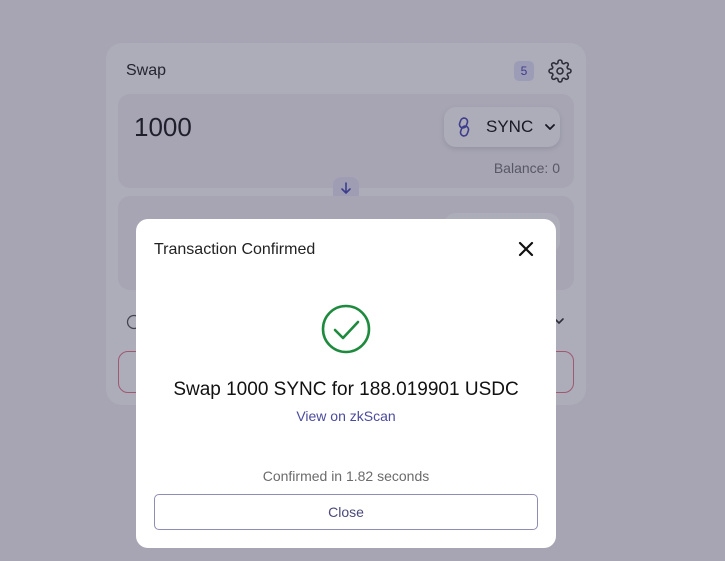 The height and width of the screenshot is (561, 725). What do you see at coordinates (346, 389) in the screenshot?
I see `swap-summary: Swap 1000 SYNC for 188.019901 USDC` at bounding box center [346, 389].